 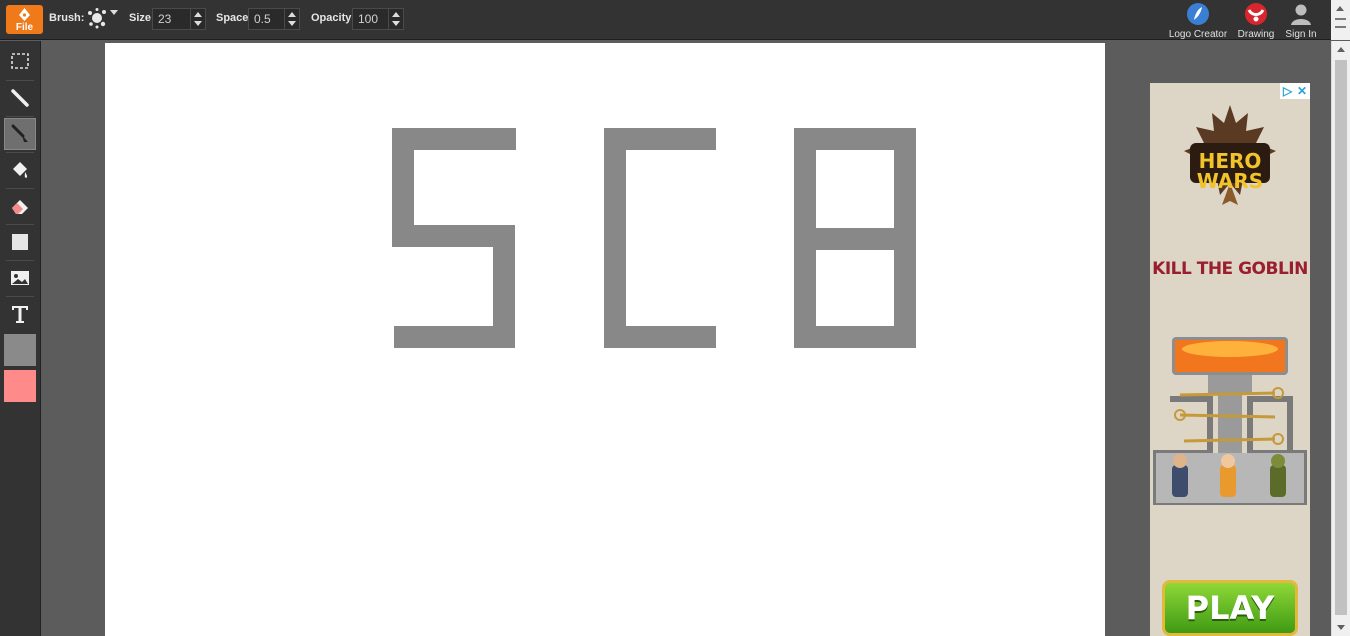 What do you see at coordinates (292, 14) in the screenshot?
I see `space-increment-icon` at bounding box center [292, 14].